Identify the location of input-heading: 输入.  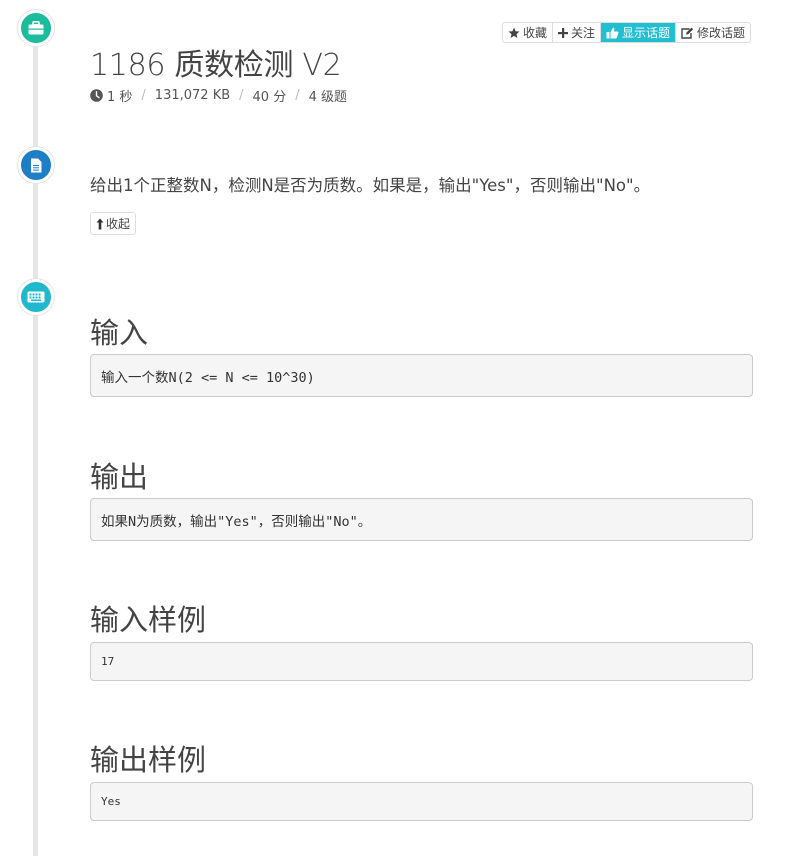
(119, 333).